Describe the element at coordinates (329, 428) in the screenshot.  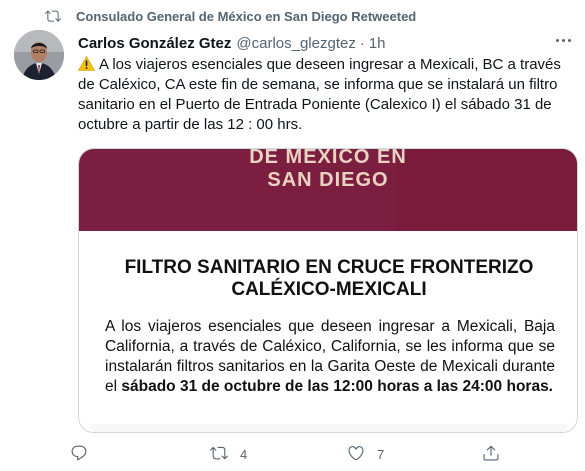
I see `notice-bottom-edge` at that location.